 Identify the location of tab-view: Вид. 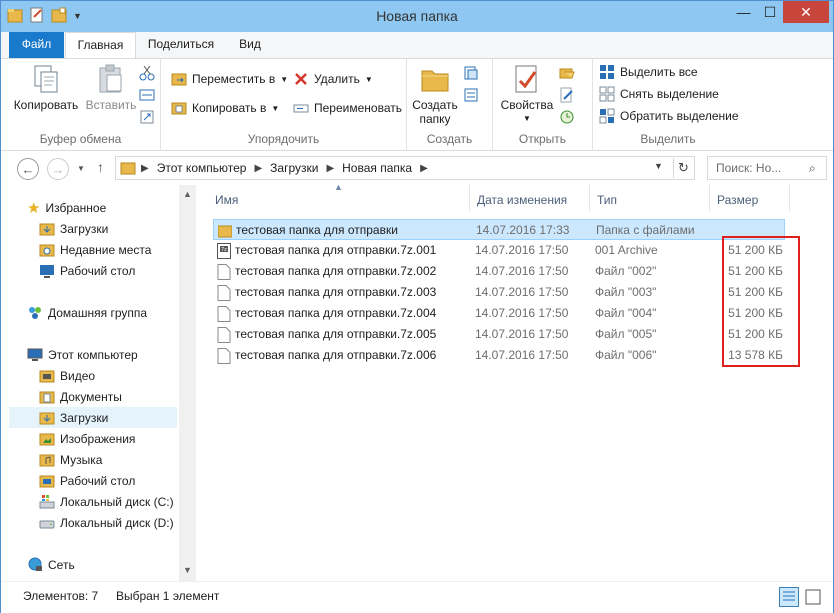
(250, 45).